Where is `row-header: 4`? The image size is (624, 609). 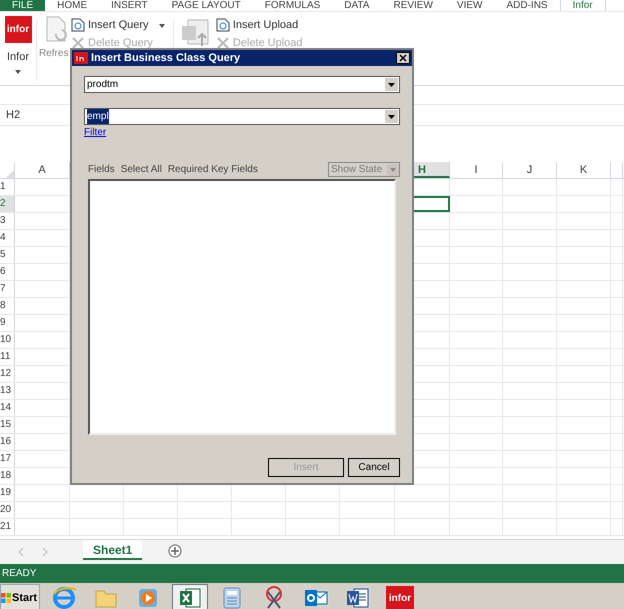 row-header: 4 is located at coordinates (7, 238).